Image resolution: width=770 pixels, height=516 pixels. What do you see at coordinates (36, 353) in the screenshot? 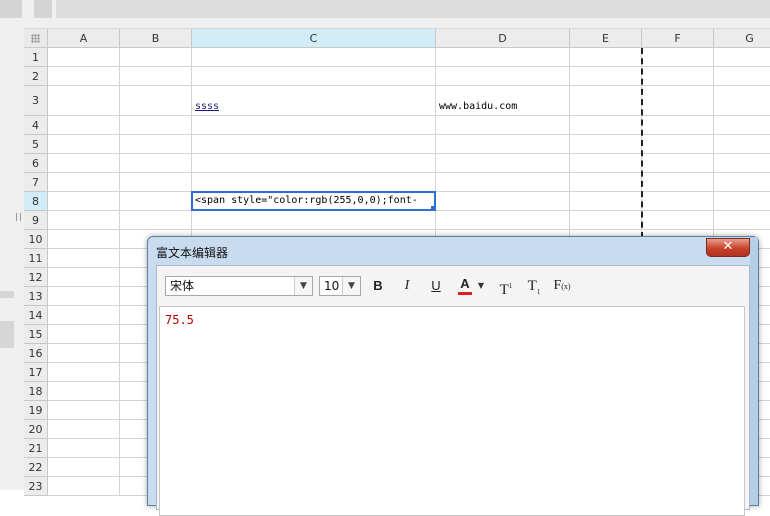
I see `row-header-16: 16` at bounding box center [36, 353].